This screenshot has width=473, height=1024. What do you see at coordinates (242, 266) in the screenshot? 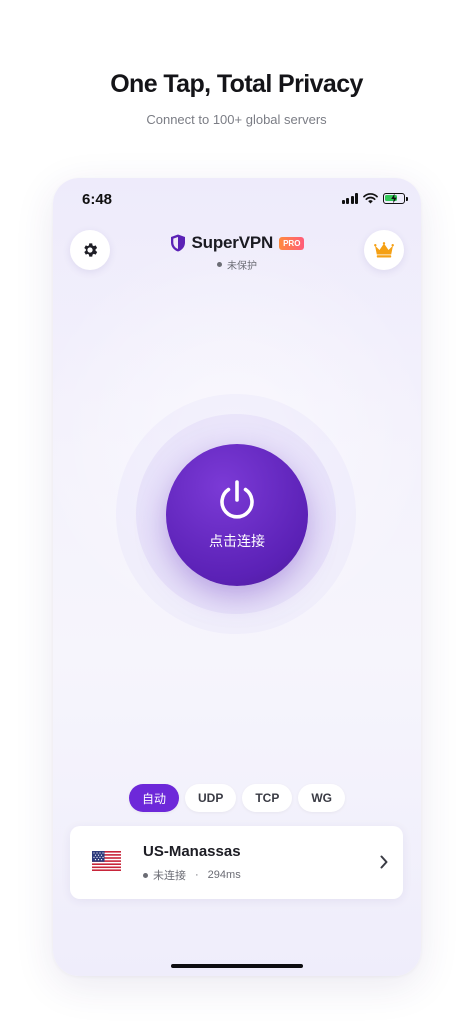
I see `connection-status-label: 未保护` at bounding box center [242, 266].